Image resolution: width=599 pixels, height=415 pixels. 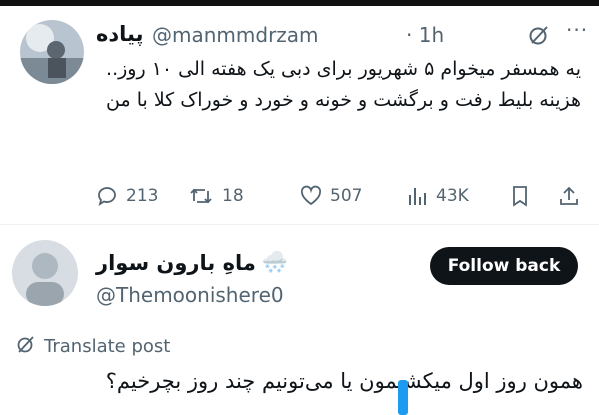 What do you see at coordinates (417, 196) in the screenshot?
I see `views-icon` at bounding box center [417, 196].